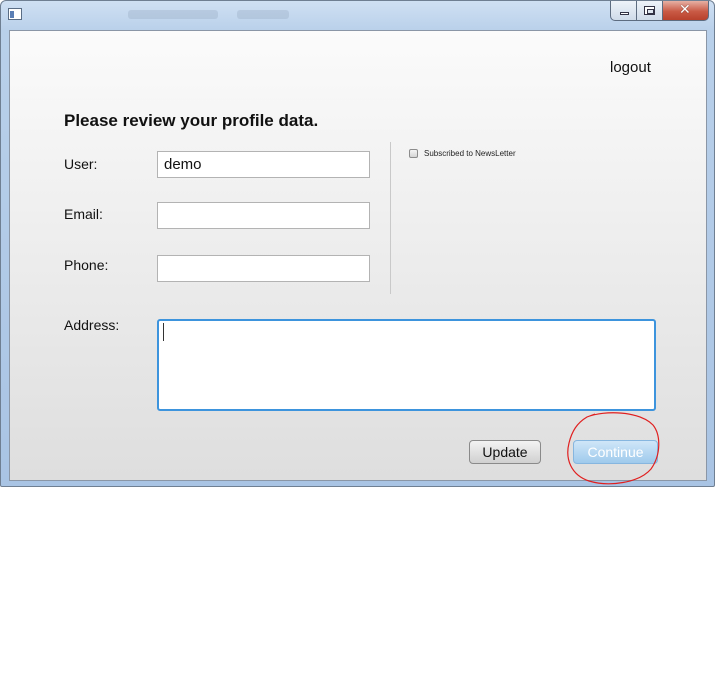 The height and width of the screenshot is (679, 716). I want to click on phone-label: Phone:, so click(86, 265).